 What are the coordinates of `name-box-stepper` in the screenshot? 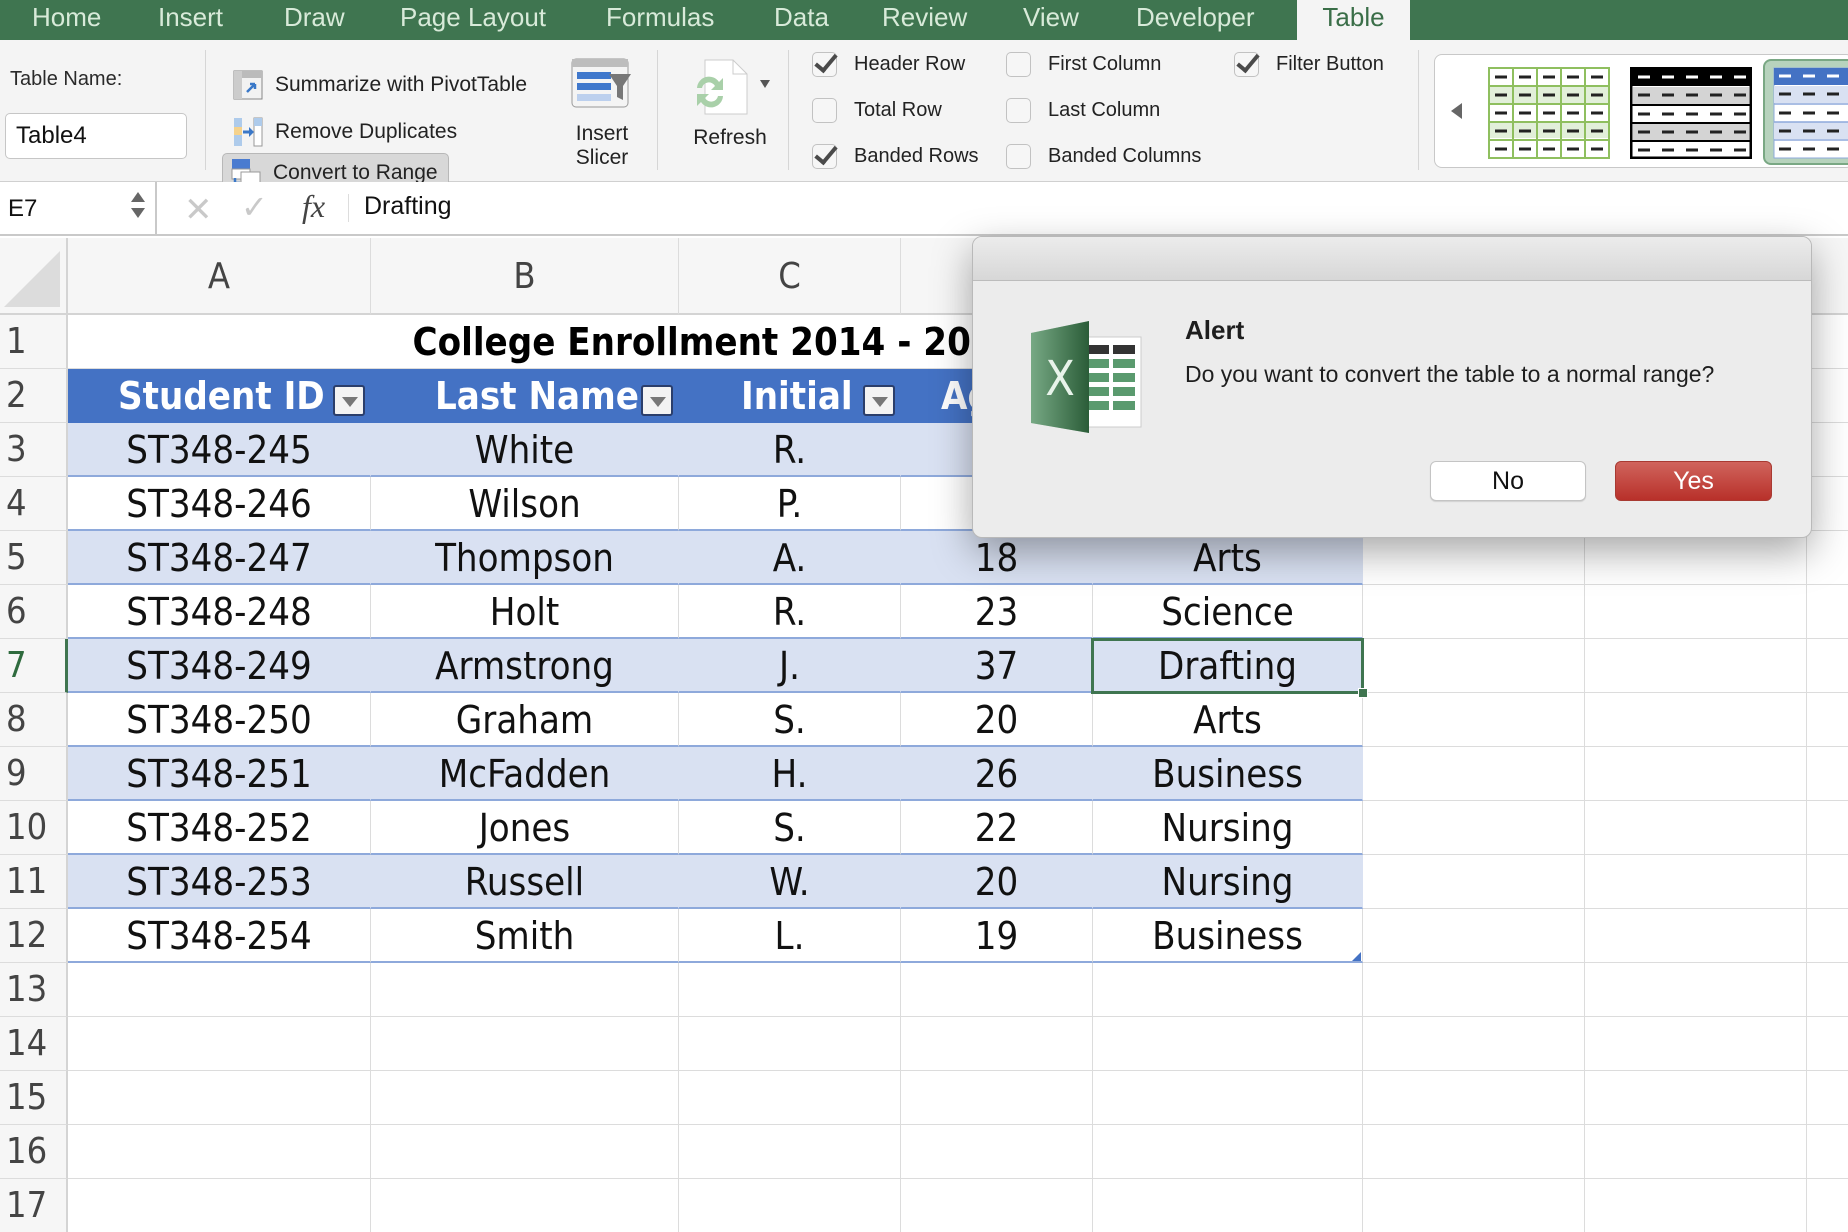 It's located at (138, 205).